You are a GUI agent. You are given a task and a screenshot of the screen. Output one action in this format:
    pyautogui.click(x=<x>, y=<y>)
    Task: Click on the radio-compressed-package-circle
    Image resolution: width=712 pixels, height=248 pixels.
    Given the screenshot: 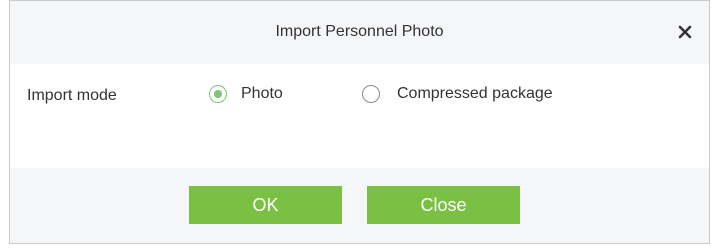 What is the action you would take?
    pyautogui.click(x=371, y=94)
    